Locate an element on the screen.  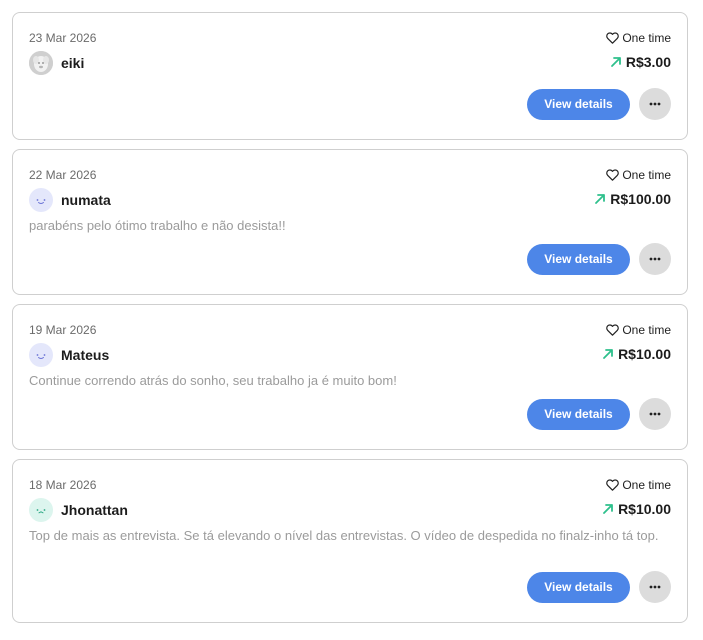
donor-info: eiki is located at coordinates (56, 63).